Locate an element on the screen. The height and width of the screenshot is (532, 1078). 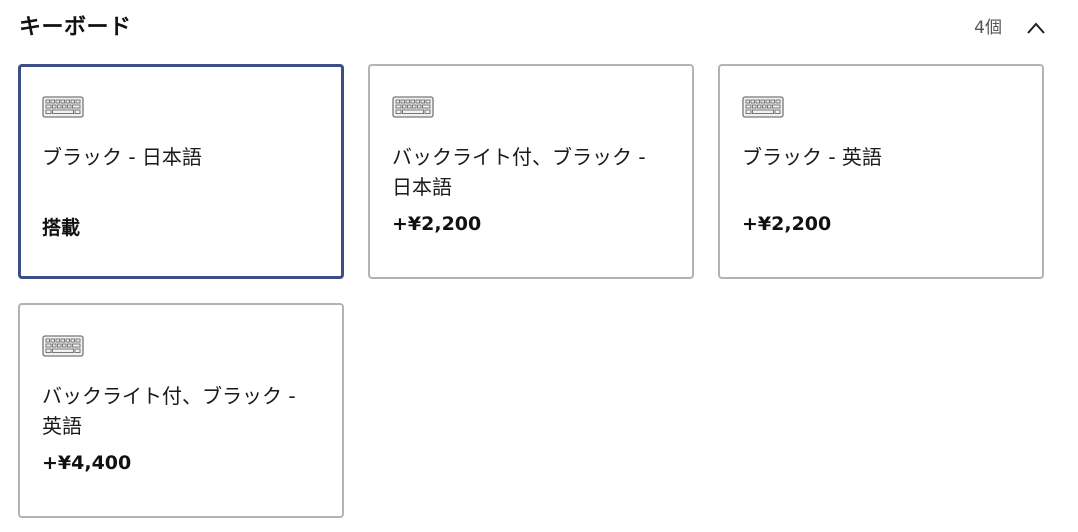
option-price: 搭載 is located at coordinates (61, 228).